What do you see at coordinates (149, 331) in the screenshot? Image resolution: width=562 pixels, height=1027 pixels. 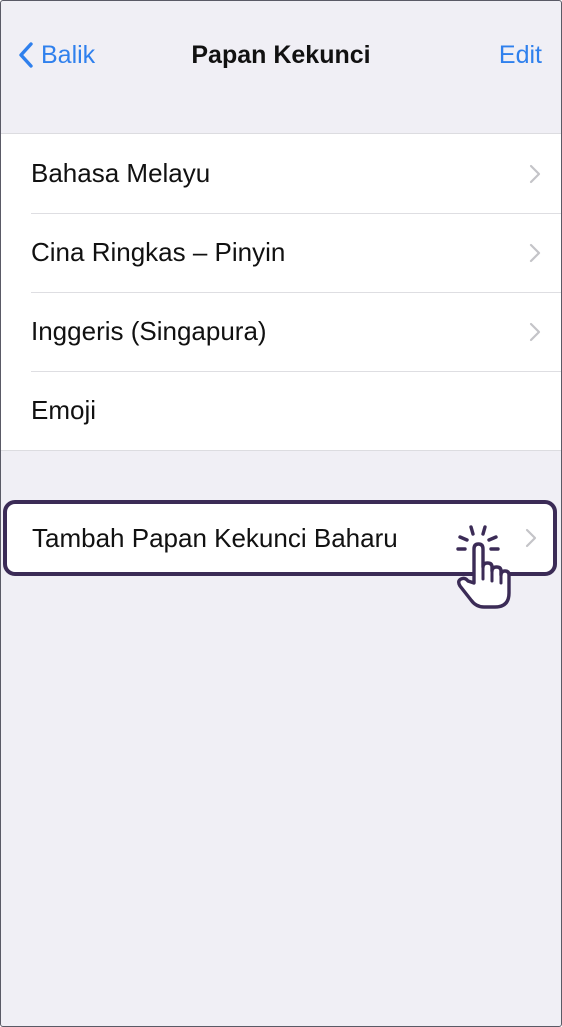 I see `keyboard-item-label: Inggeris (Singapura)` at bounding box center [149, 331].